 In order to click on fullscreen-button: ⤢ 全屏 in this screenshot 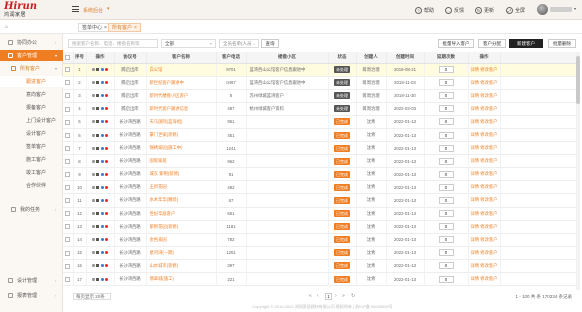, I will do `click(515, 10)`.